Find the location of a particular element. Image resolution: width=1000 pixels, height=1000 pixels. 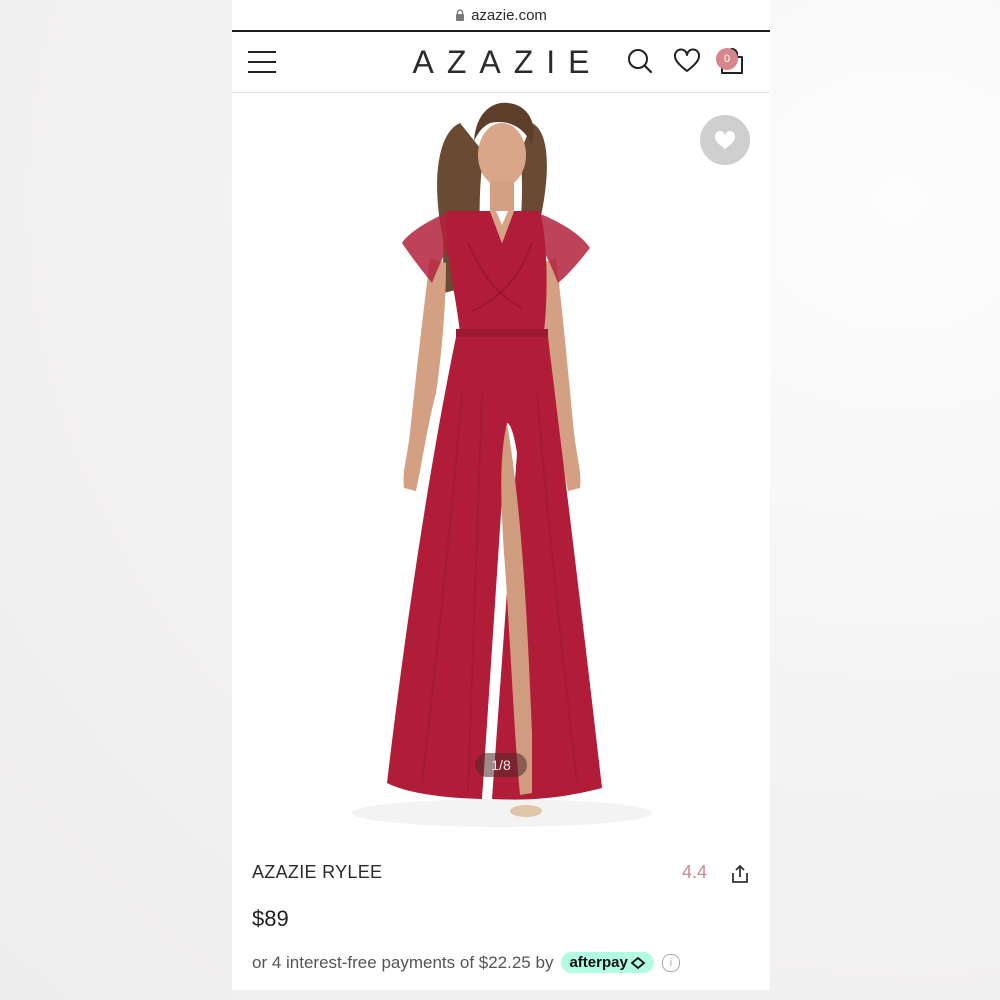

installment-text: or 4 interest-free payments of $22.25 by is located at coordinates (403, 962).